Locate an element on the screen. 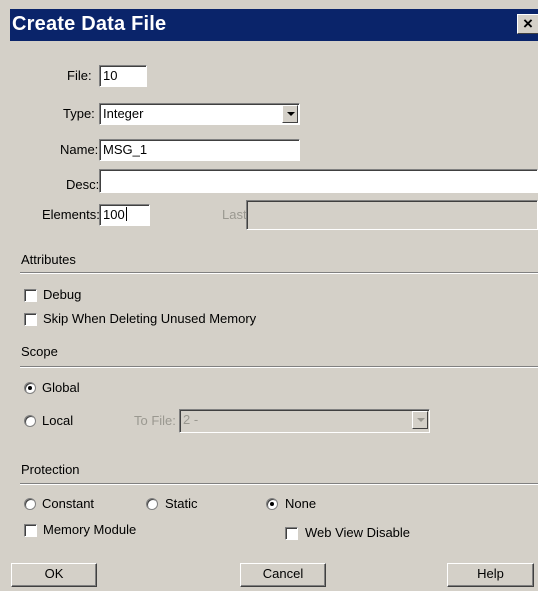 Image resolution: width=538 pixels, height=591 pixels. scope-divider is located at coordinates (279, 367).